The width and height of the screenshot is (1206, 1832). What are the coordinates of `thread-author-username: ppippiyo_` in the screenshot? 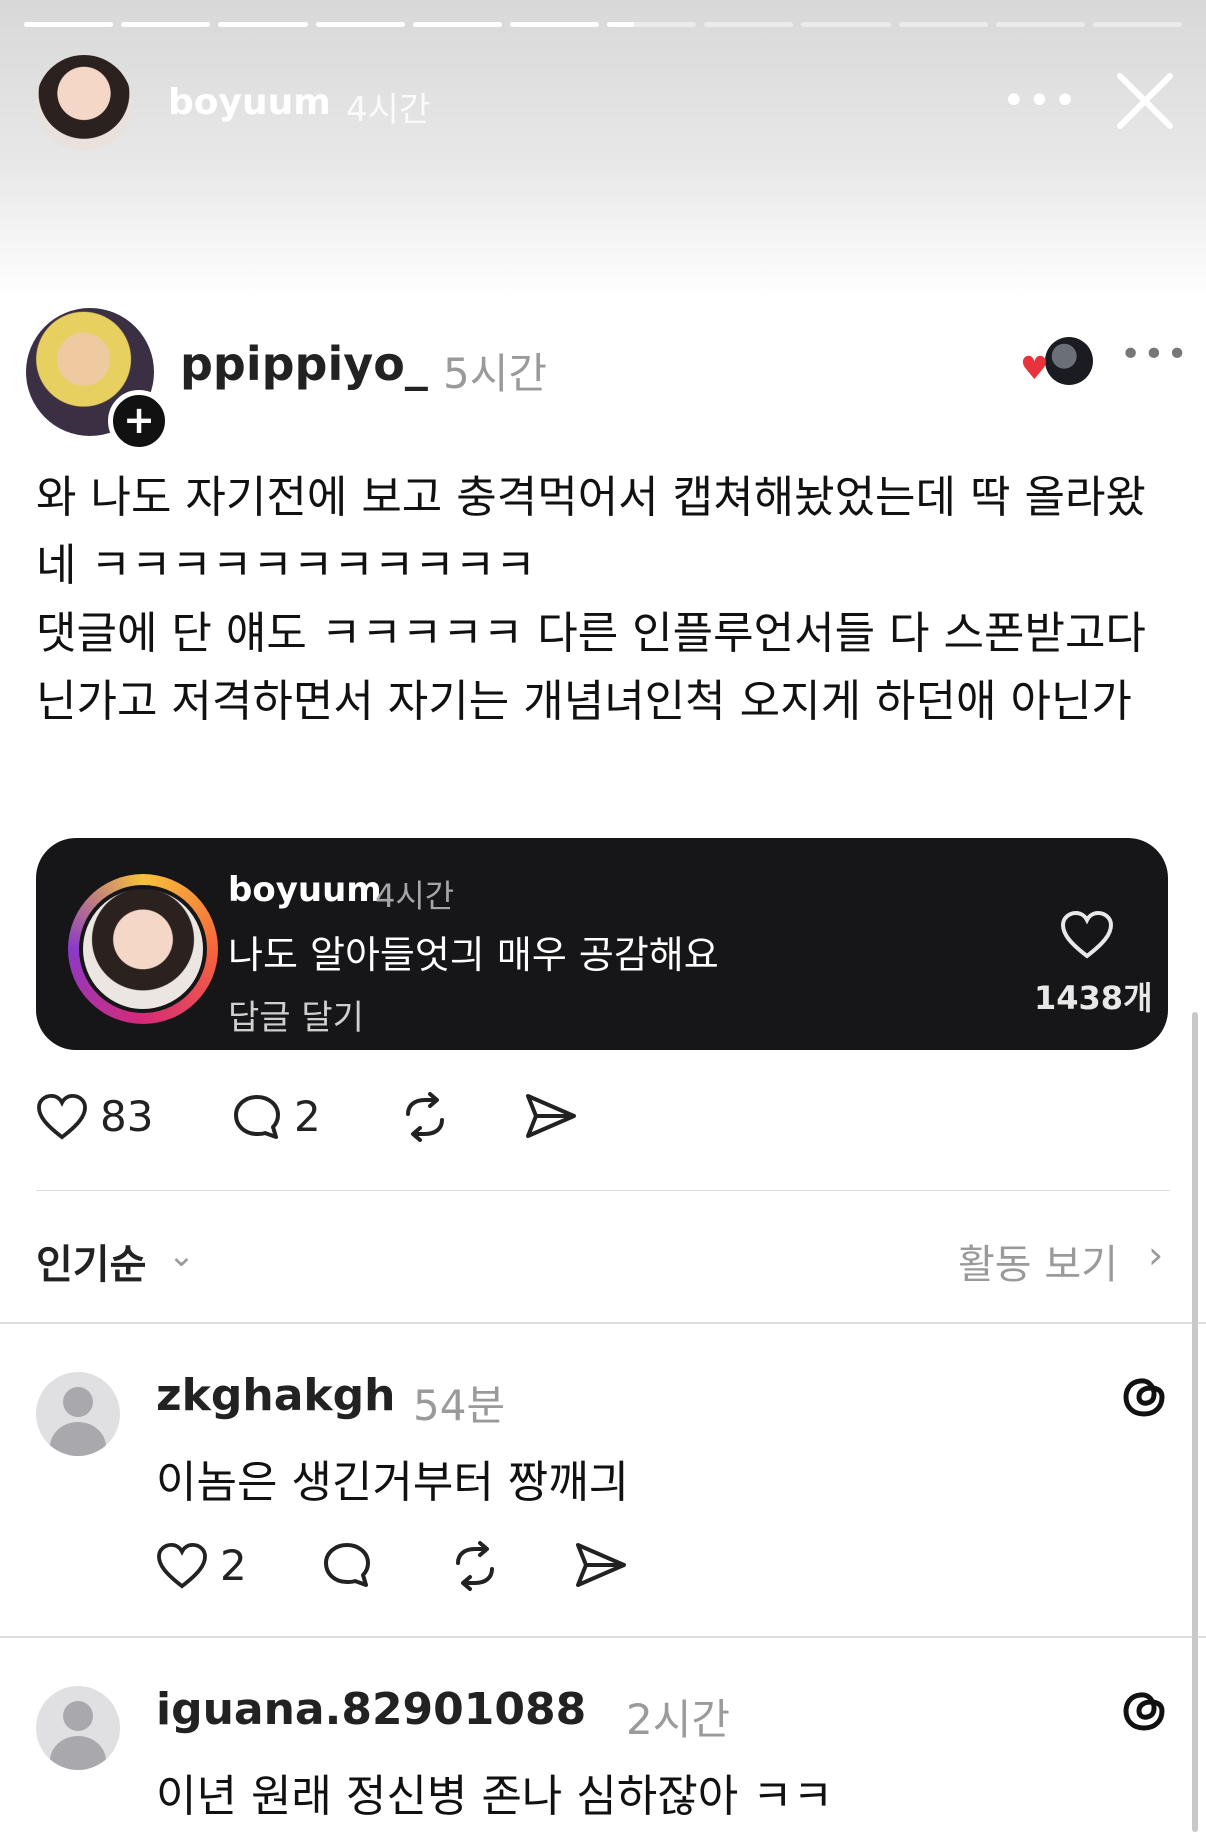 It's located at (304, 364).